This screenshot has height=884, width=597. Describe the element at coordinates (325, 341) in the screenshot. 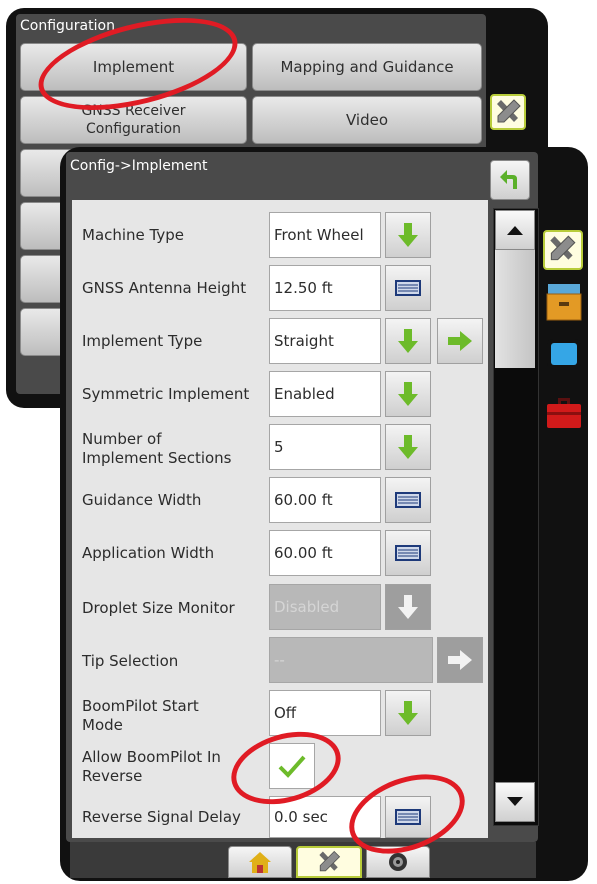

I see `implement-type-value: Straight` at that location.